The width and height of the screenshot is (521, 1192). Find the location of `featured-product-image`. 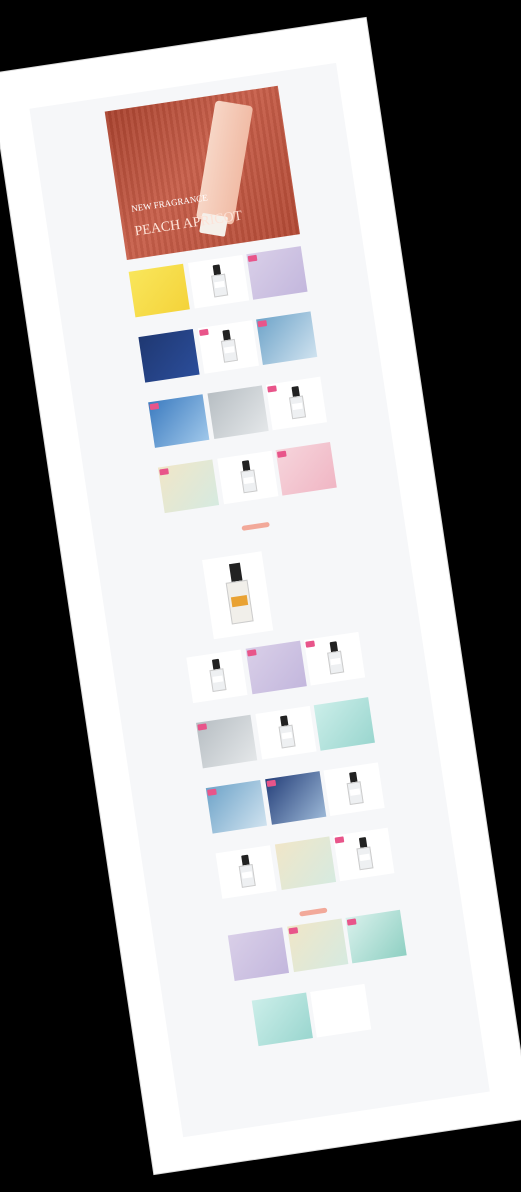

featured-product-image is located at coordinates (238, 595).